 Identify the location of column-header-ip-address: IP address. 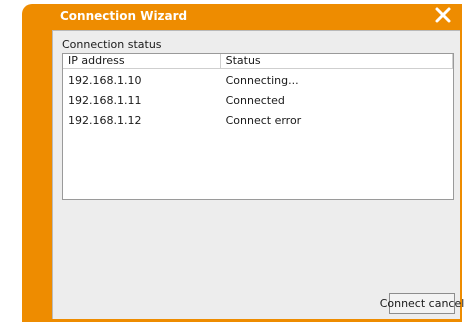
(142, 61).